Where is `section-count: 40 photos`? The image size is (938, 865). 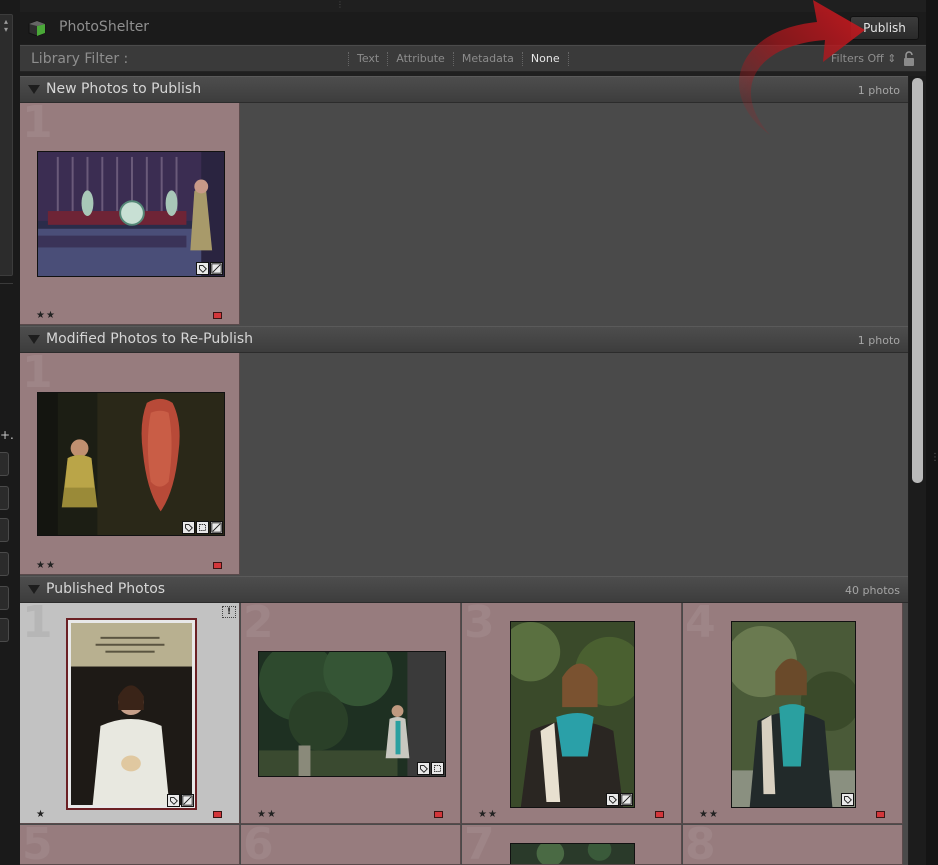
section-count: 40 photos is located at coordinates (872, 590).